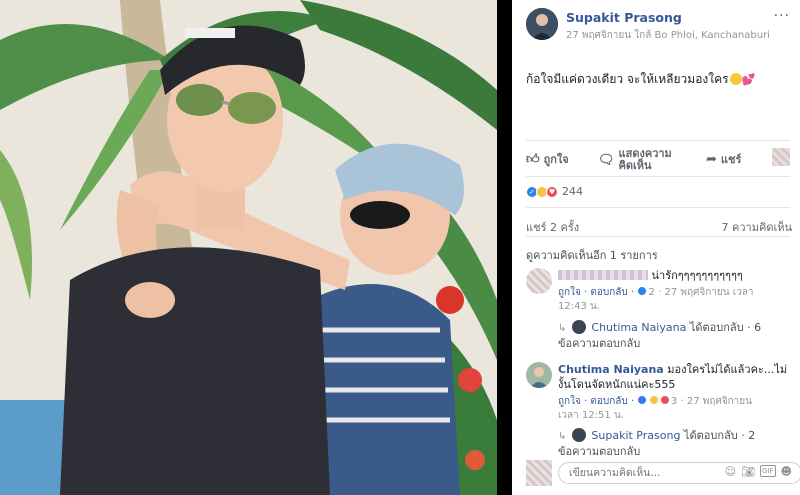 The height and width of the screenshot is (495, 800). Describe the element at coordinates (579, 306) in the screenshot. I see `comment-time-2: 12:43 น.` at that location.